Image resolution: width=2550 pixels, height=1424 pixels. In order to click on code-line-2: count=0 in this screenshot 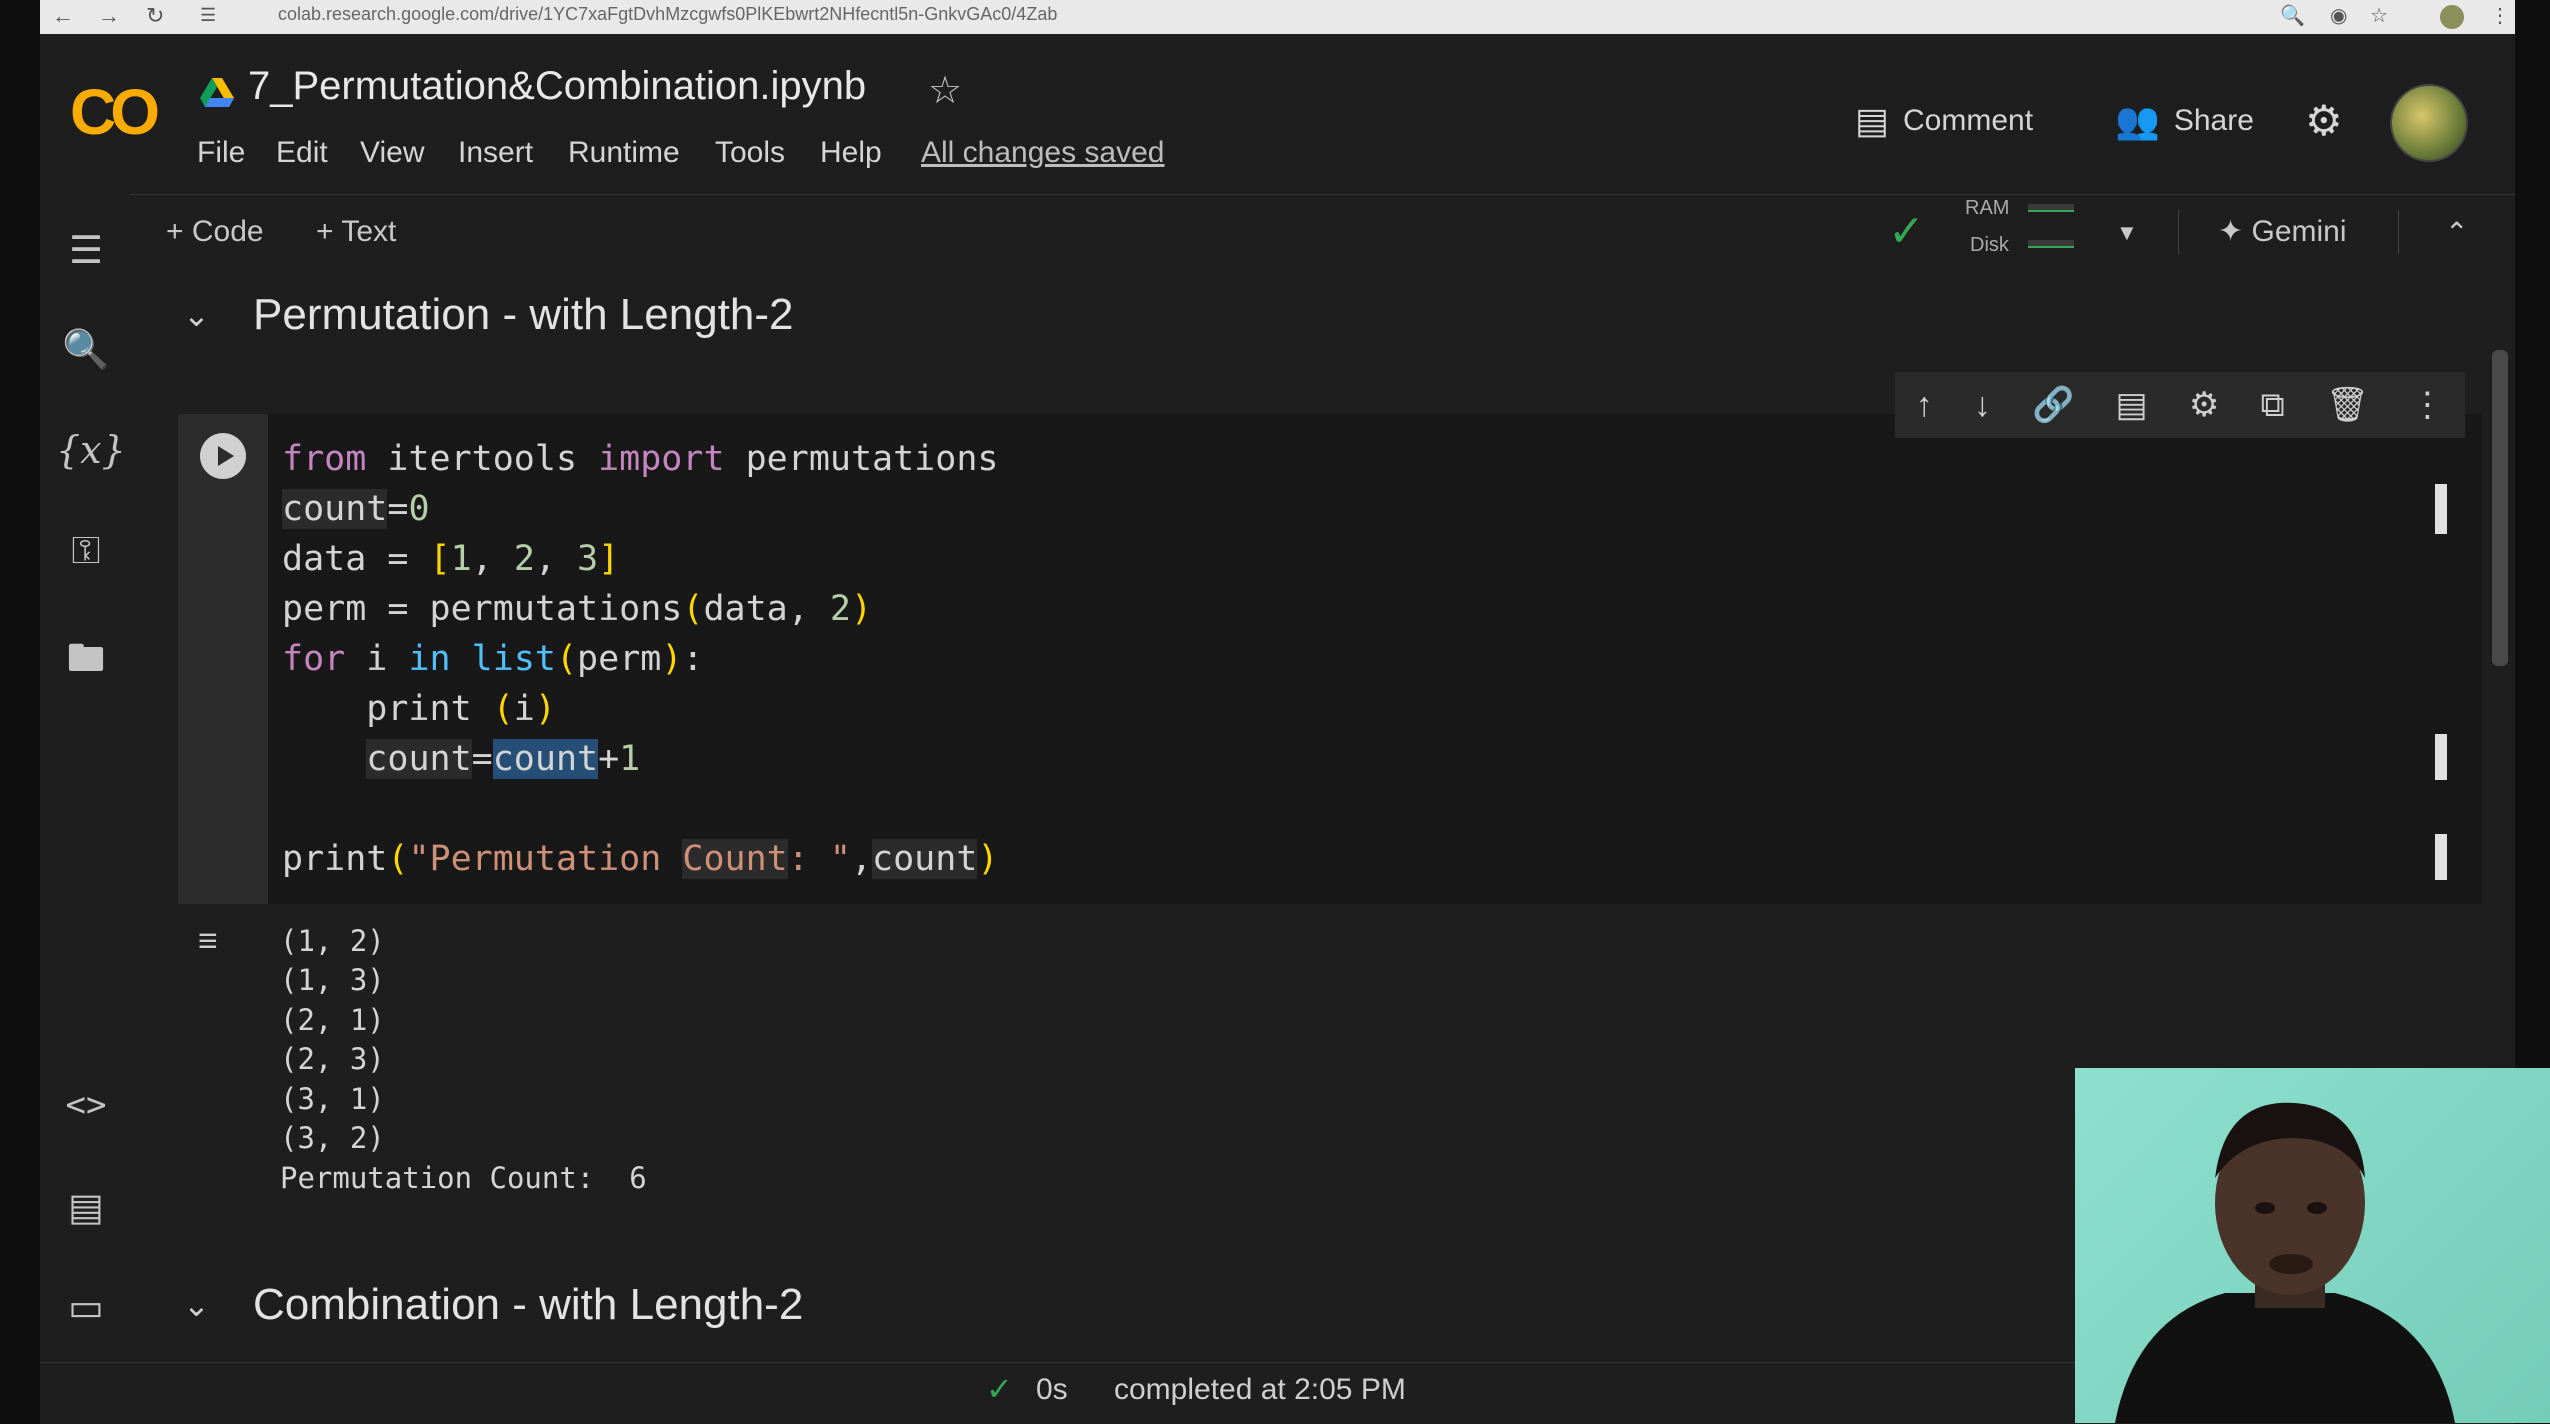, I will do `click(356, 509)`.